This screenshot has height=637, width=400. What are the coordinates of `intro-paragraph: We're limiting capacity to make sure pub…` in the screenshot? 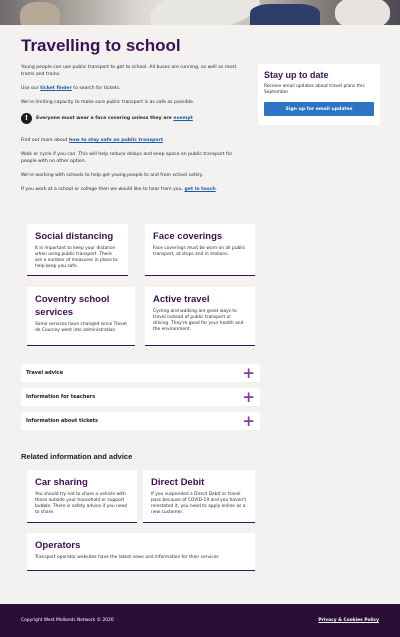 It's located at (108, 102).